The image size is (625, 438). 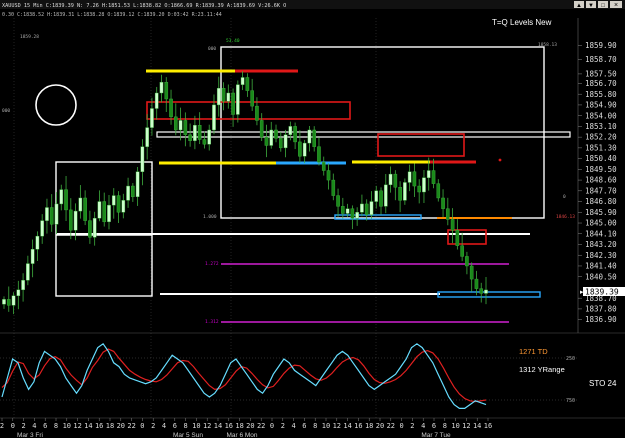 I want to click on close-icon: ×, so click(x=616, y=5).